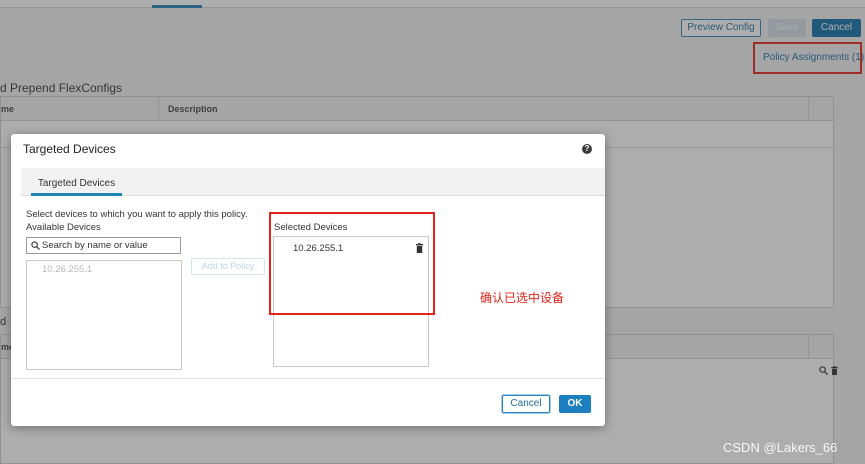  Describe the element at coordinates (69, 149) in the screenshot. I see `dialog-title: Targeted Devices` at that location.